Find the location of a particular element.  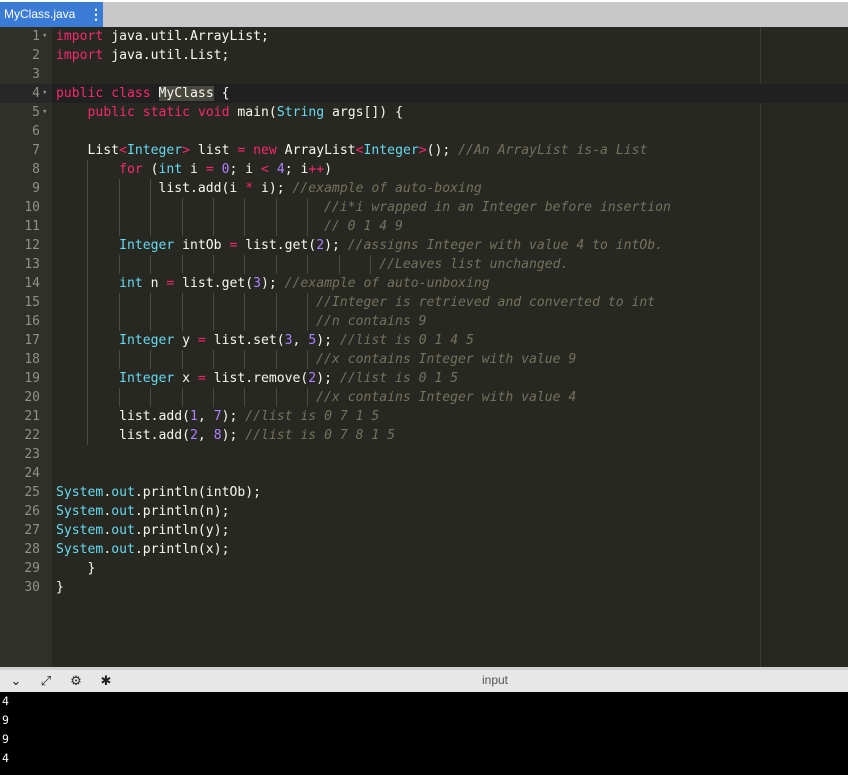

vertical-dots-icon: ⋮ is located at coordinates (96, 14).